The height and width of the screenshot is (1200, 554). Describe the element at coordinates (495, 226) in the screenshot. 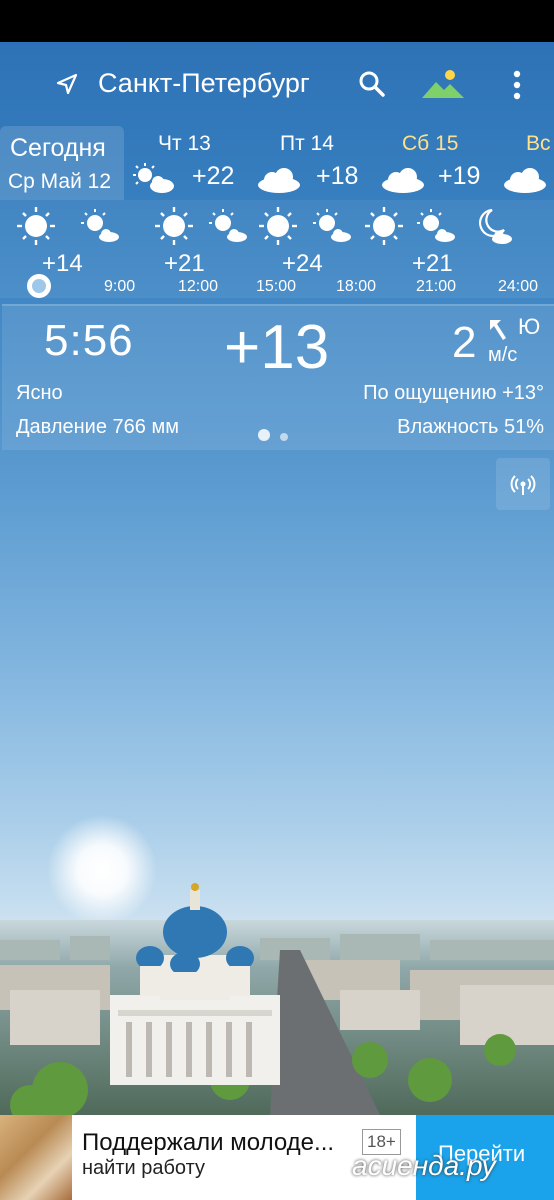

I see `moon-cloud-icon` at that location.